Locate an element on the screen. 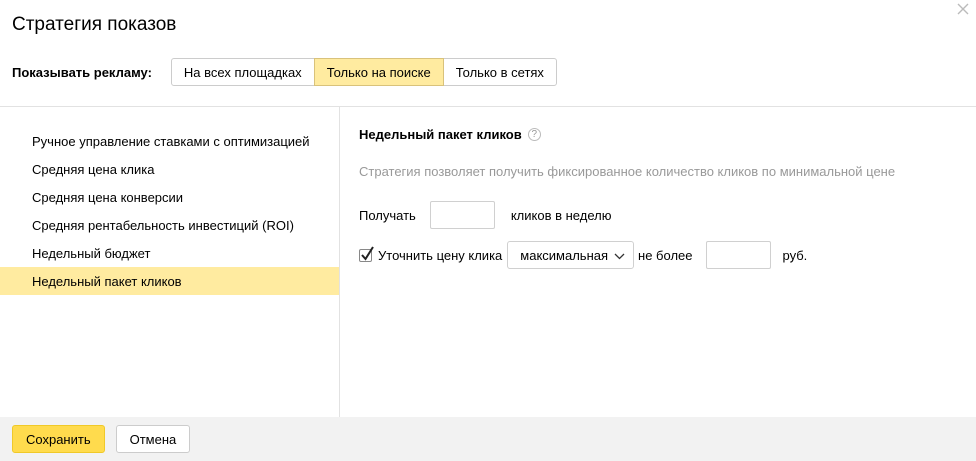  placement-networks-button: Только в сетях is located at coordinates (499, 72).